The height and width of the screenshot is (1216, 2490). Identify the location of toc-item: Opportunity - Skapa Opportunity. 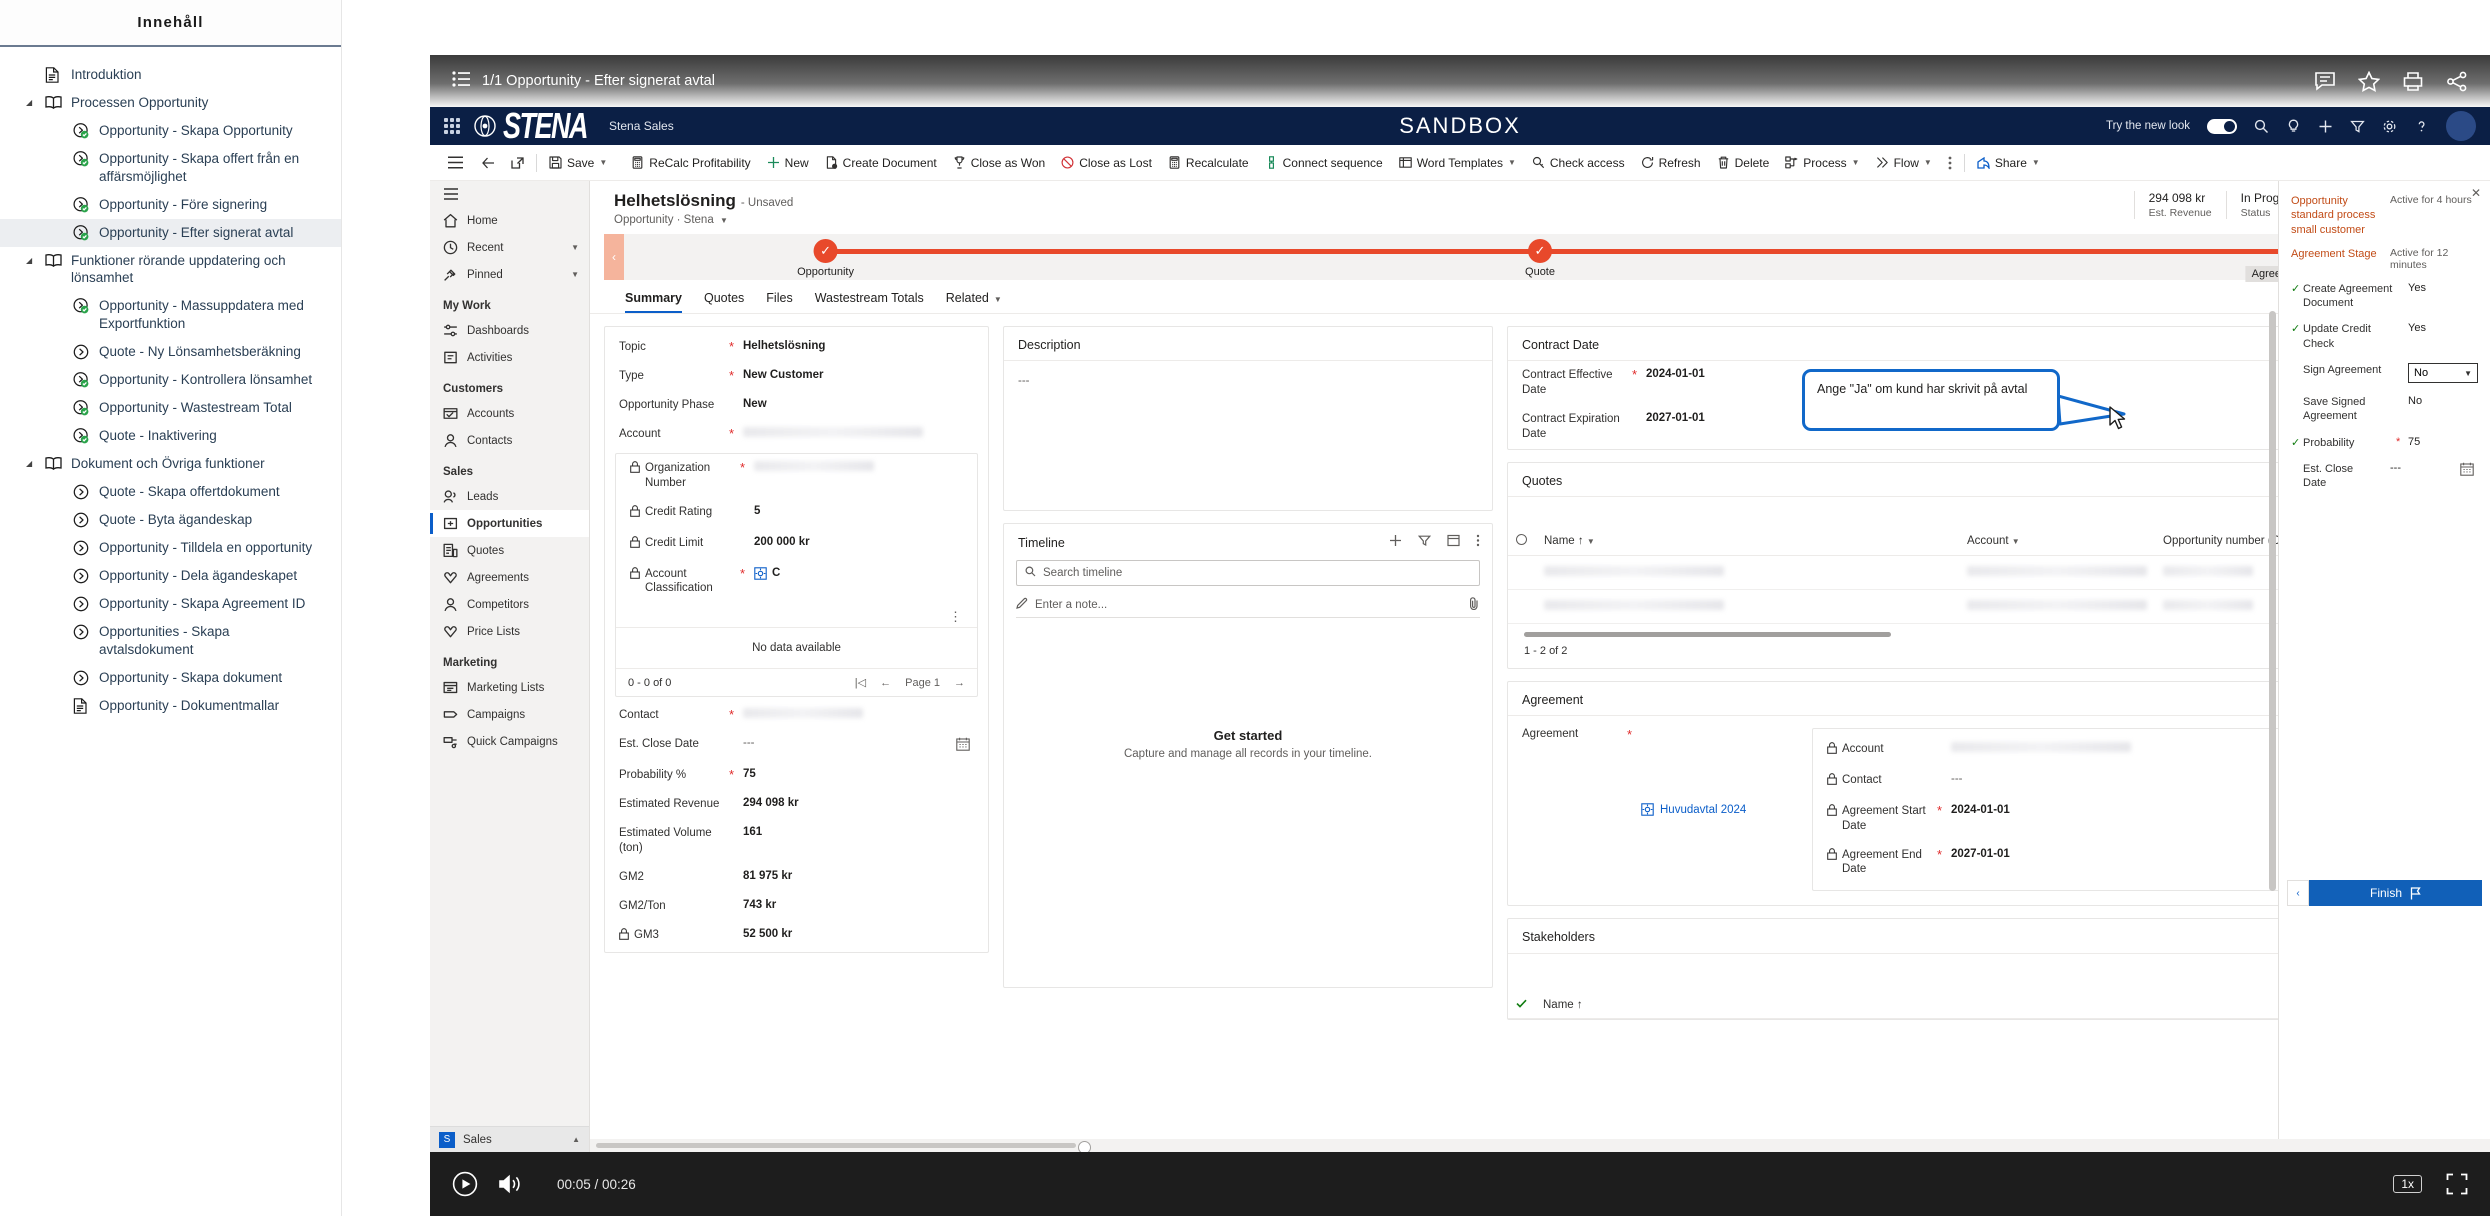
(170, 131).